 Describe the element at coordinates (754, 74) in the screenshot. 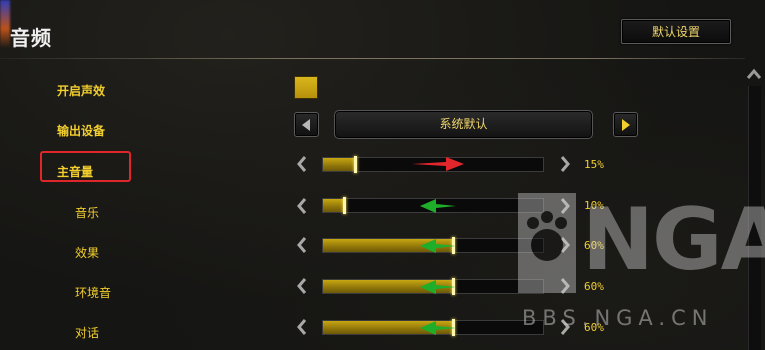

I see `scroll-up-chevron-icon` at that location.